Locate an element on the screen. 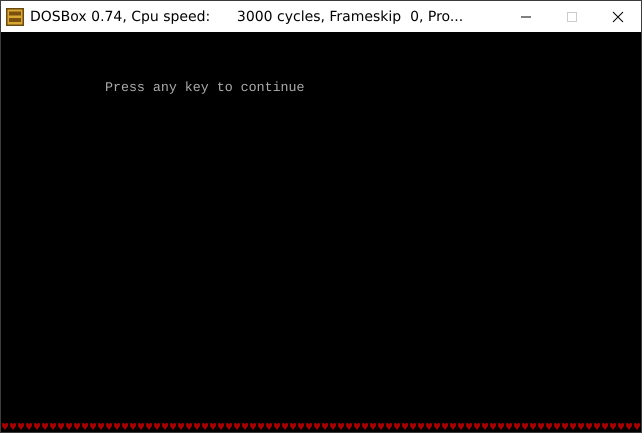 This screenshot has width=642, height=433. maximize-icon is located at coordinates (572, 16).